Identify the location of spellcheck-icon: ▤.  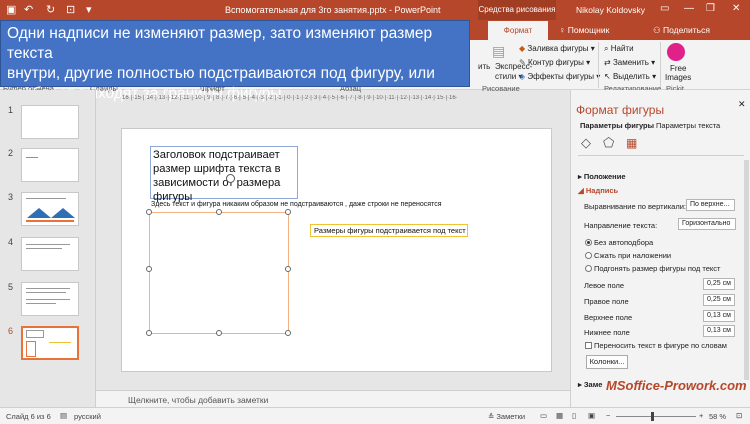
(63, 415).